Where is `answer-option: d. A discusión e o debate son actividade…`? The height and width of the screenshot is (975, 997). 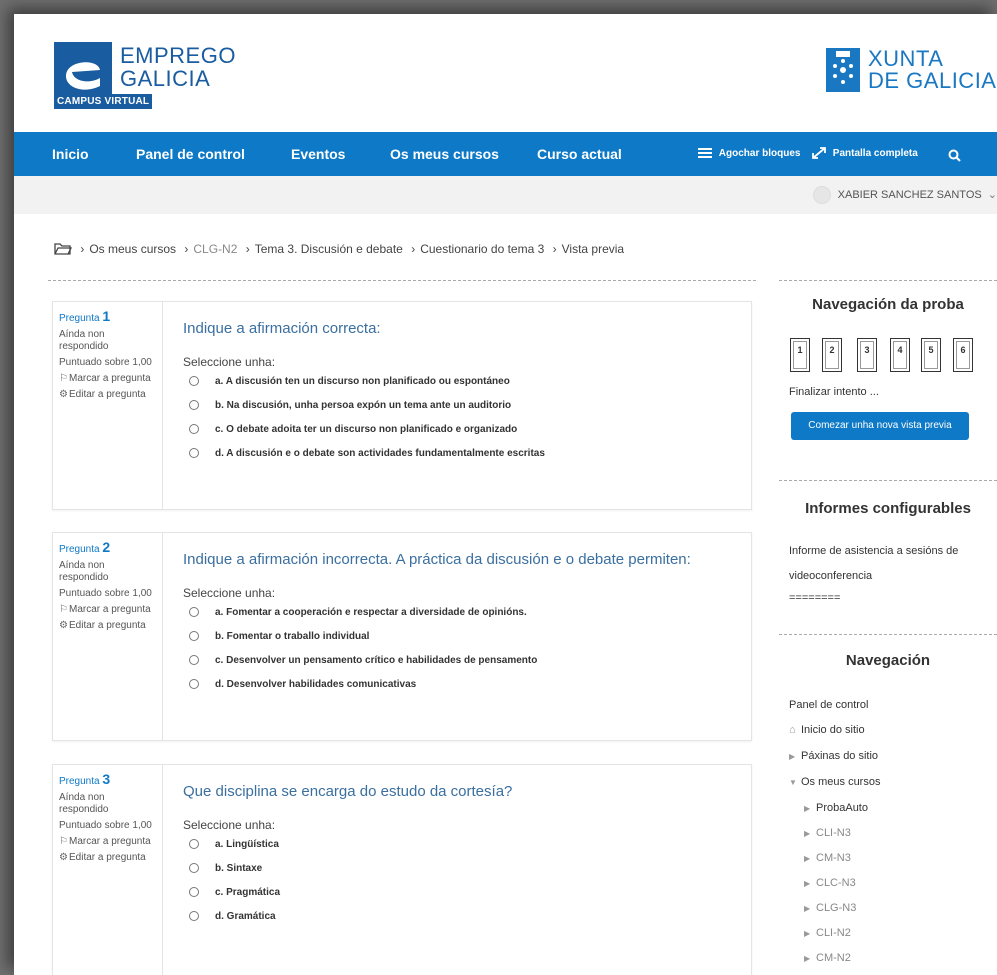
answer-option: d. A discusión e o debate son actividade… is located at coordinates (367, 453).